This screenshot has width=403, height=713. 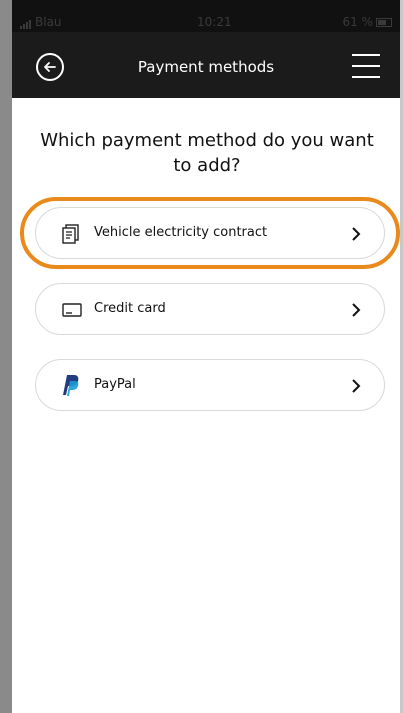 I want to click on app-header: Payment methods, so click(x=206, y=65).